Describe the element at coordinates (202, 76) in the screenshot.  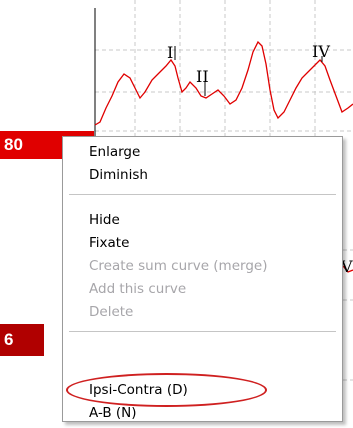
I see `peak-label-ii: II` at that location.